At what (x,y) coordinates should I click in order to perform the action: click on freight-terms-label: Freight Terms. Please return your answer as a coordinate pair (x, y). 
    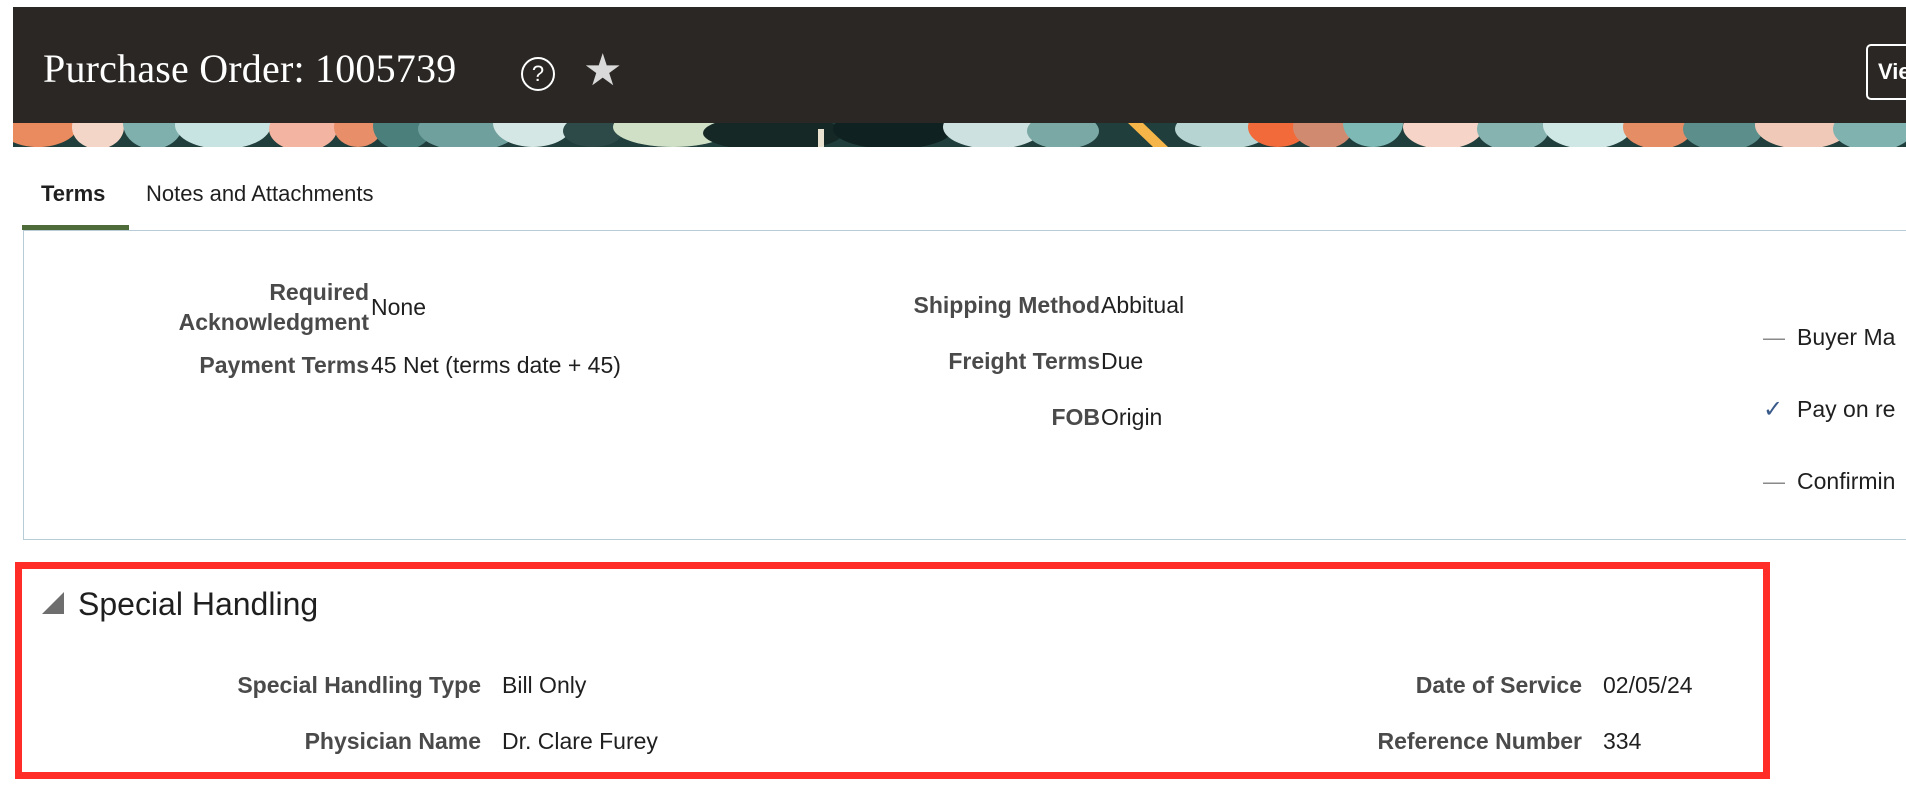
    Looking at the image, I should click on (1024, 361).